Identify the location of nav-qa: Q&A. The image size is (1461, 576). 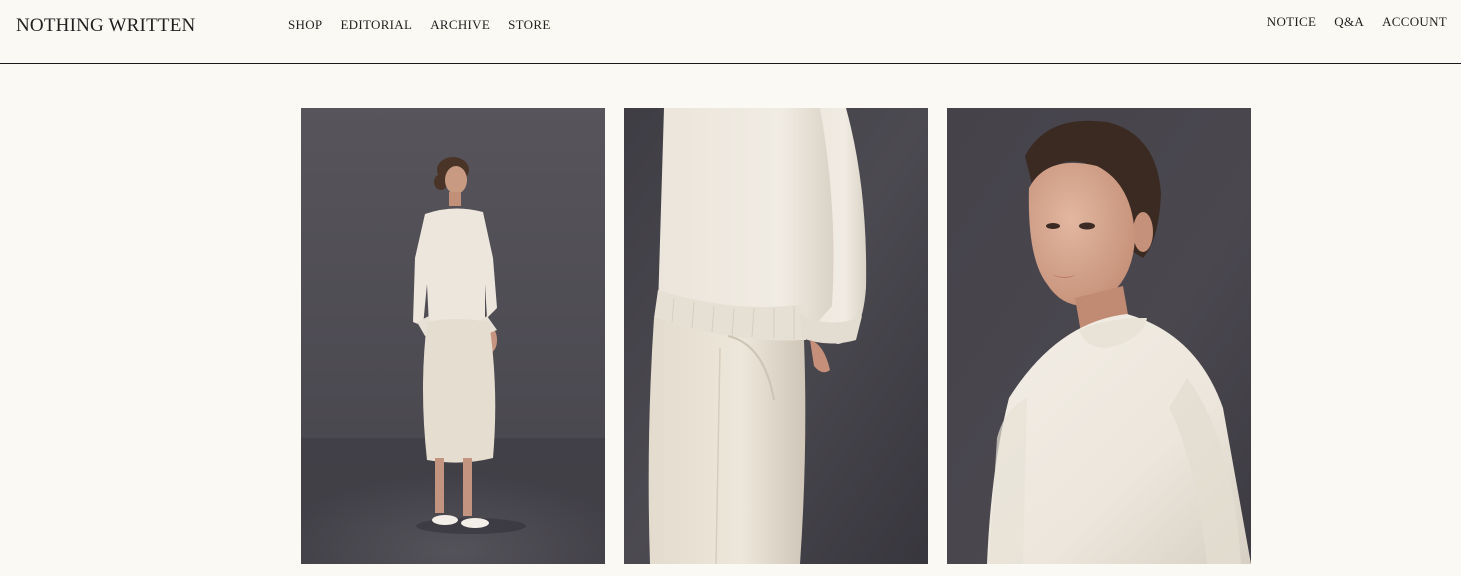
(1349, 22).